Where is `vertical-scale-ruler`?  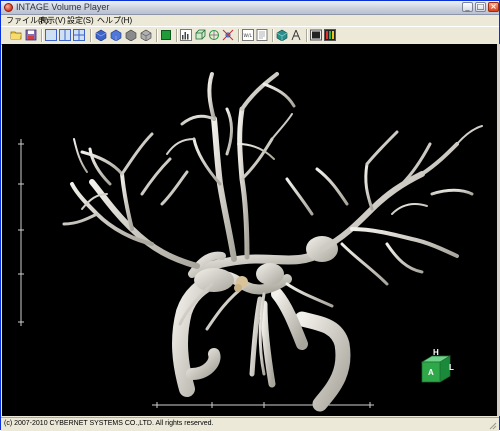
vertical-scale-ruler is located at coordinates (21, 232).